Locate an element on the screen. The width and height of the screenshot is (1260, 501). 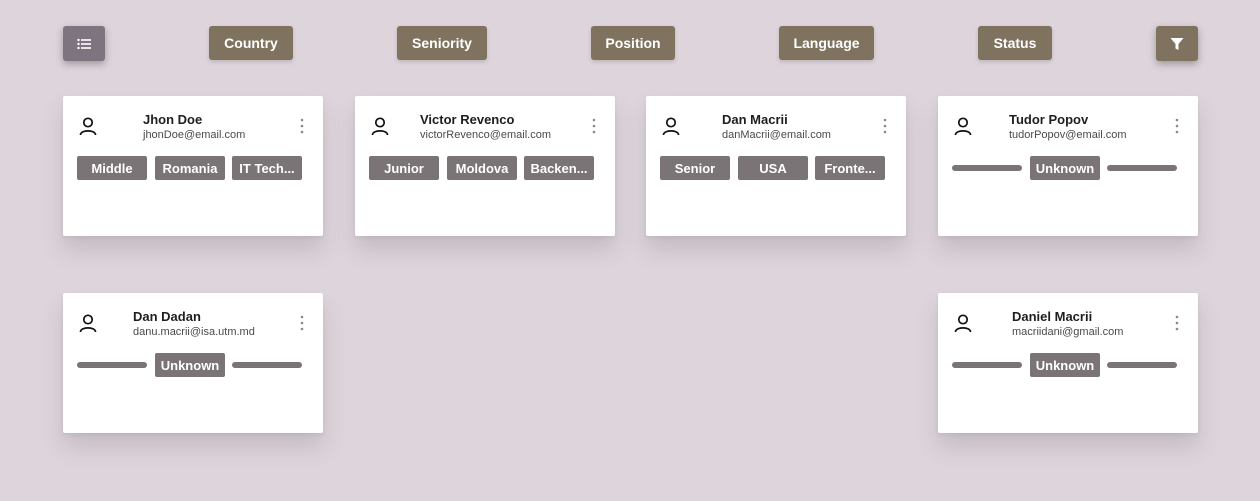
country-filter-button: Country is located at coordinates (251, 43).